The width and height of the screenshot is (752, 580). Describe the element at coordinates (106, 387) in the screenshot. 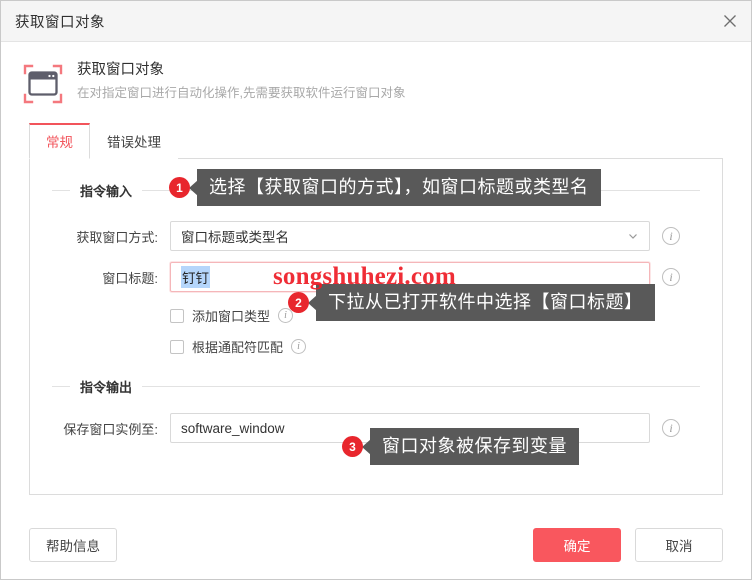

I see `section-output-title: 指令输出` at that location.